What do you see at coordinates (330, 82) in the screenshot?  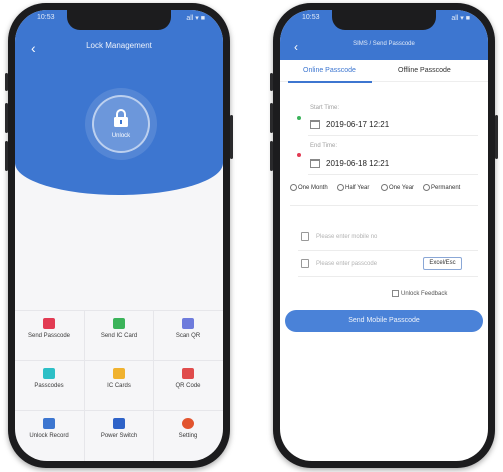 I see `active-tab-indicator` at bounding box center [330, 82].